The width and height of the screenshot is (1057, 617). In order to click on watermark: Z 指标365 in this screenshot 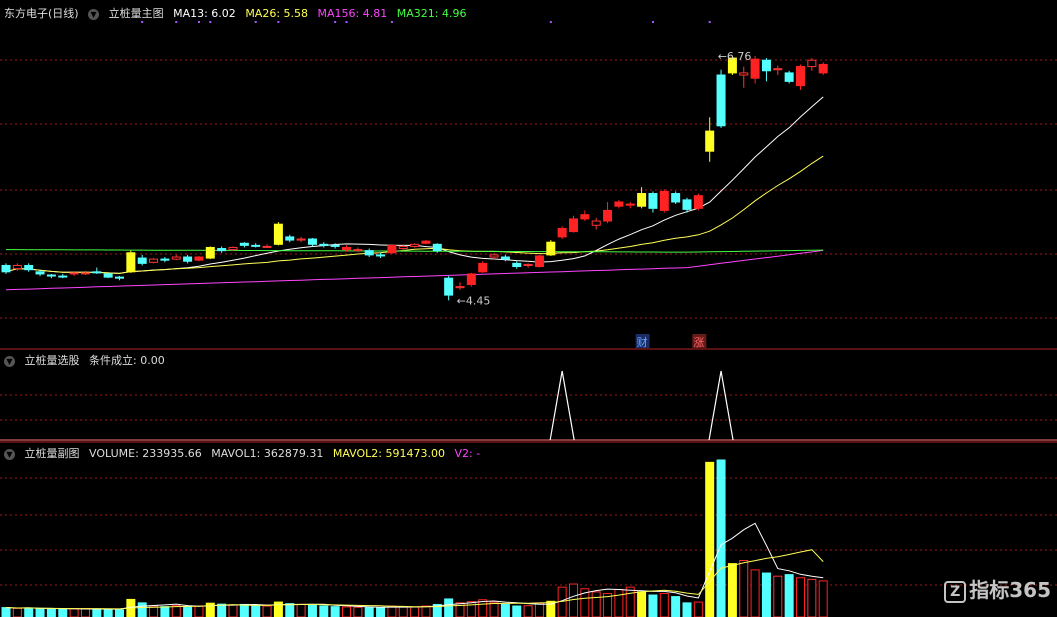, I will do `click(997, 588)`.